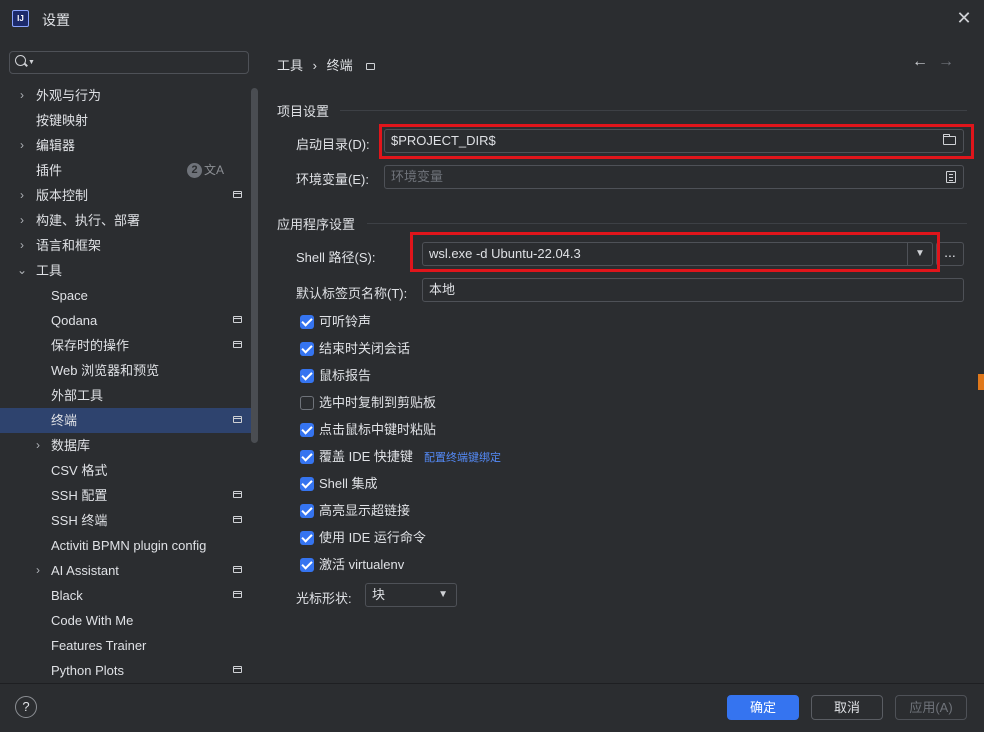  What do you see at coordinates (126, 620) in the screenshot?
I see `sidebar-item: Code With Me` at bounding box center [126, 620].